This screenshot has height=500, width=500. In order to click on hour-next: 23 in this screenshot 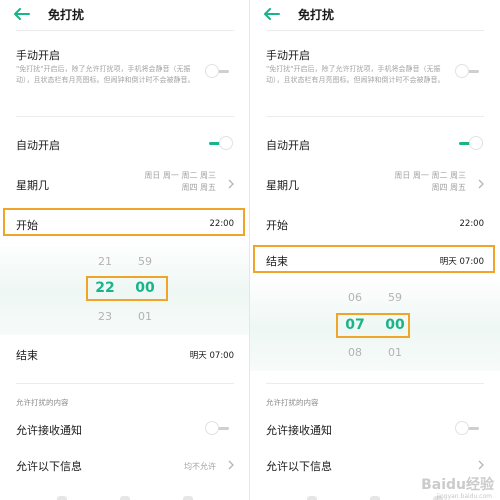, I will do `click(105, 316)`.